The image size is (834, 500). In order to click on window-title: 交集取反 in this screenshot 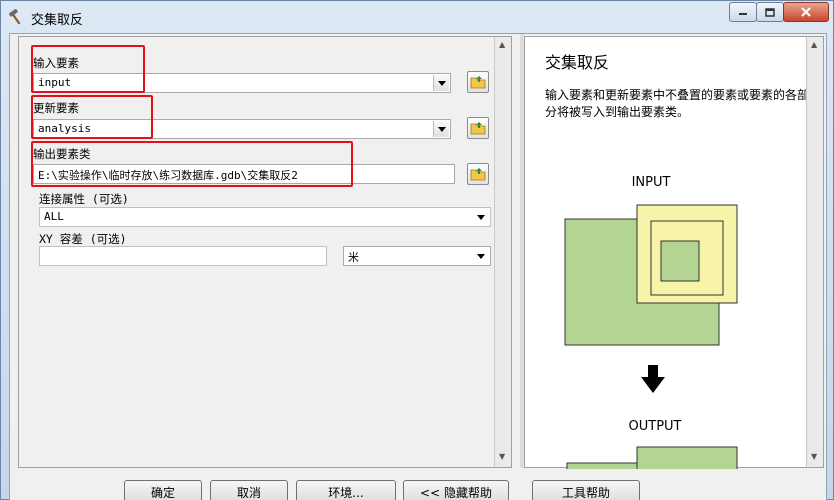, I will do `click(57, 20)`.